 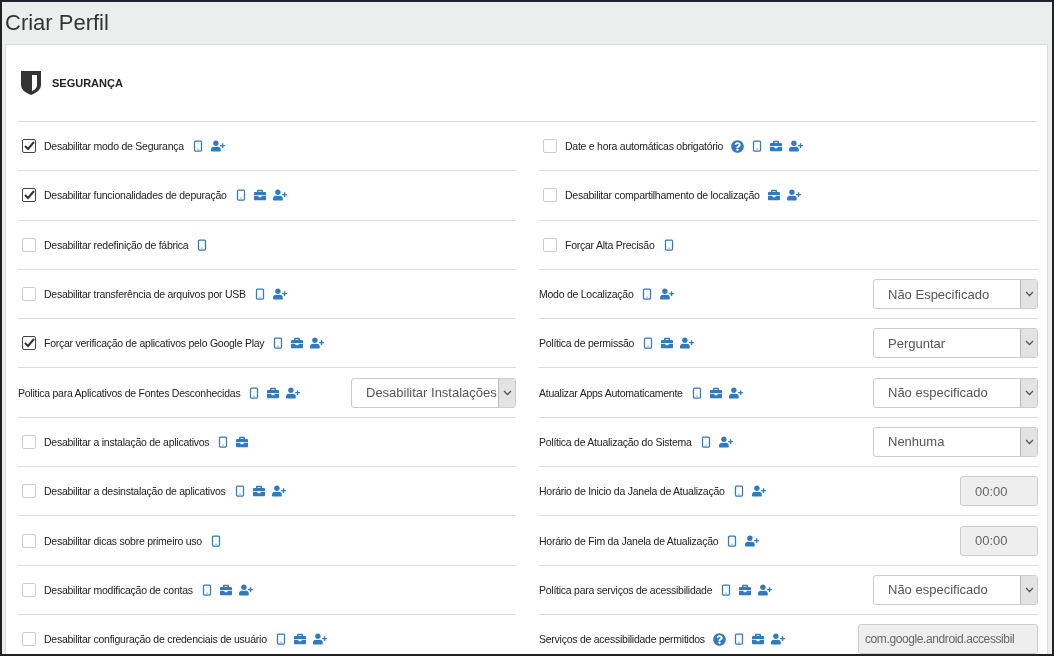 I want to click on setting-label: Desabilitar compartilhamento de localização, so click(x=662, y=195).